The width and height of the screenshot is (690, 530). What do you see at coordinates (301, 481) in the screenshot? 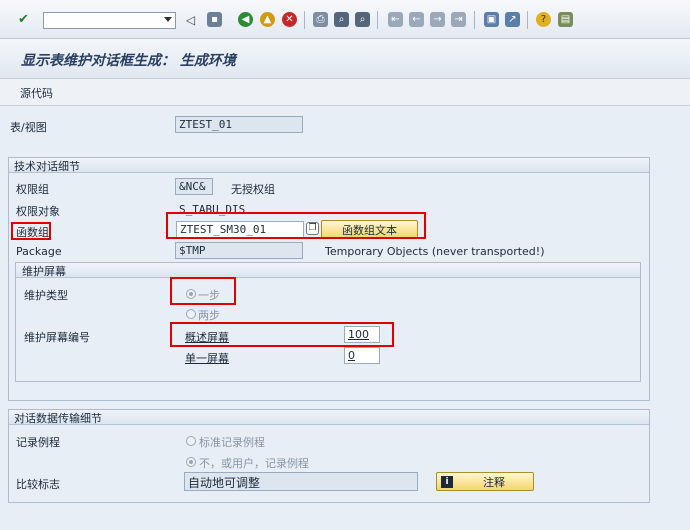
I see `compare-flag-field: 自动地可调整` at bounding box center [301, 481].